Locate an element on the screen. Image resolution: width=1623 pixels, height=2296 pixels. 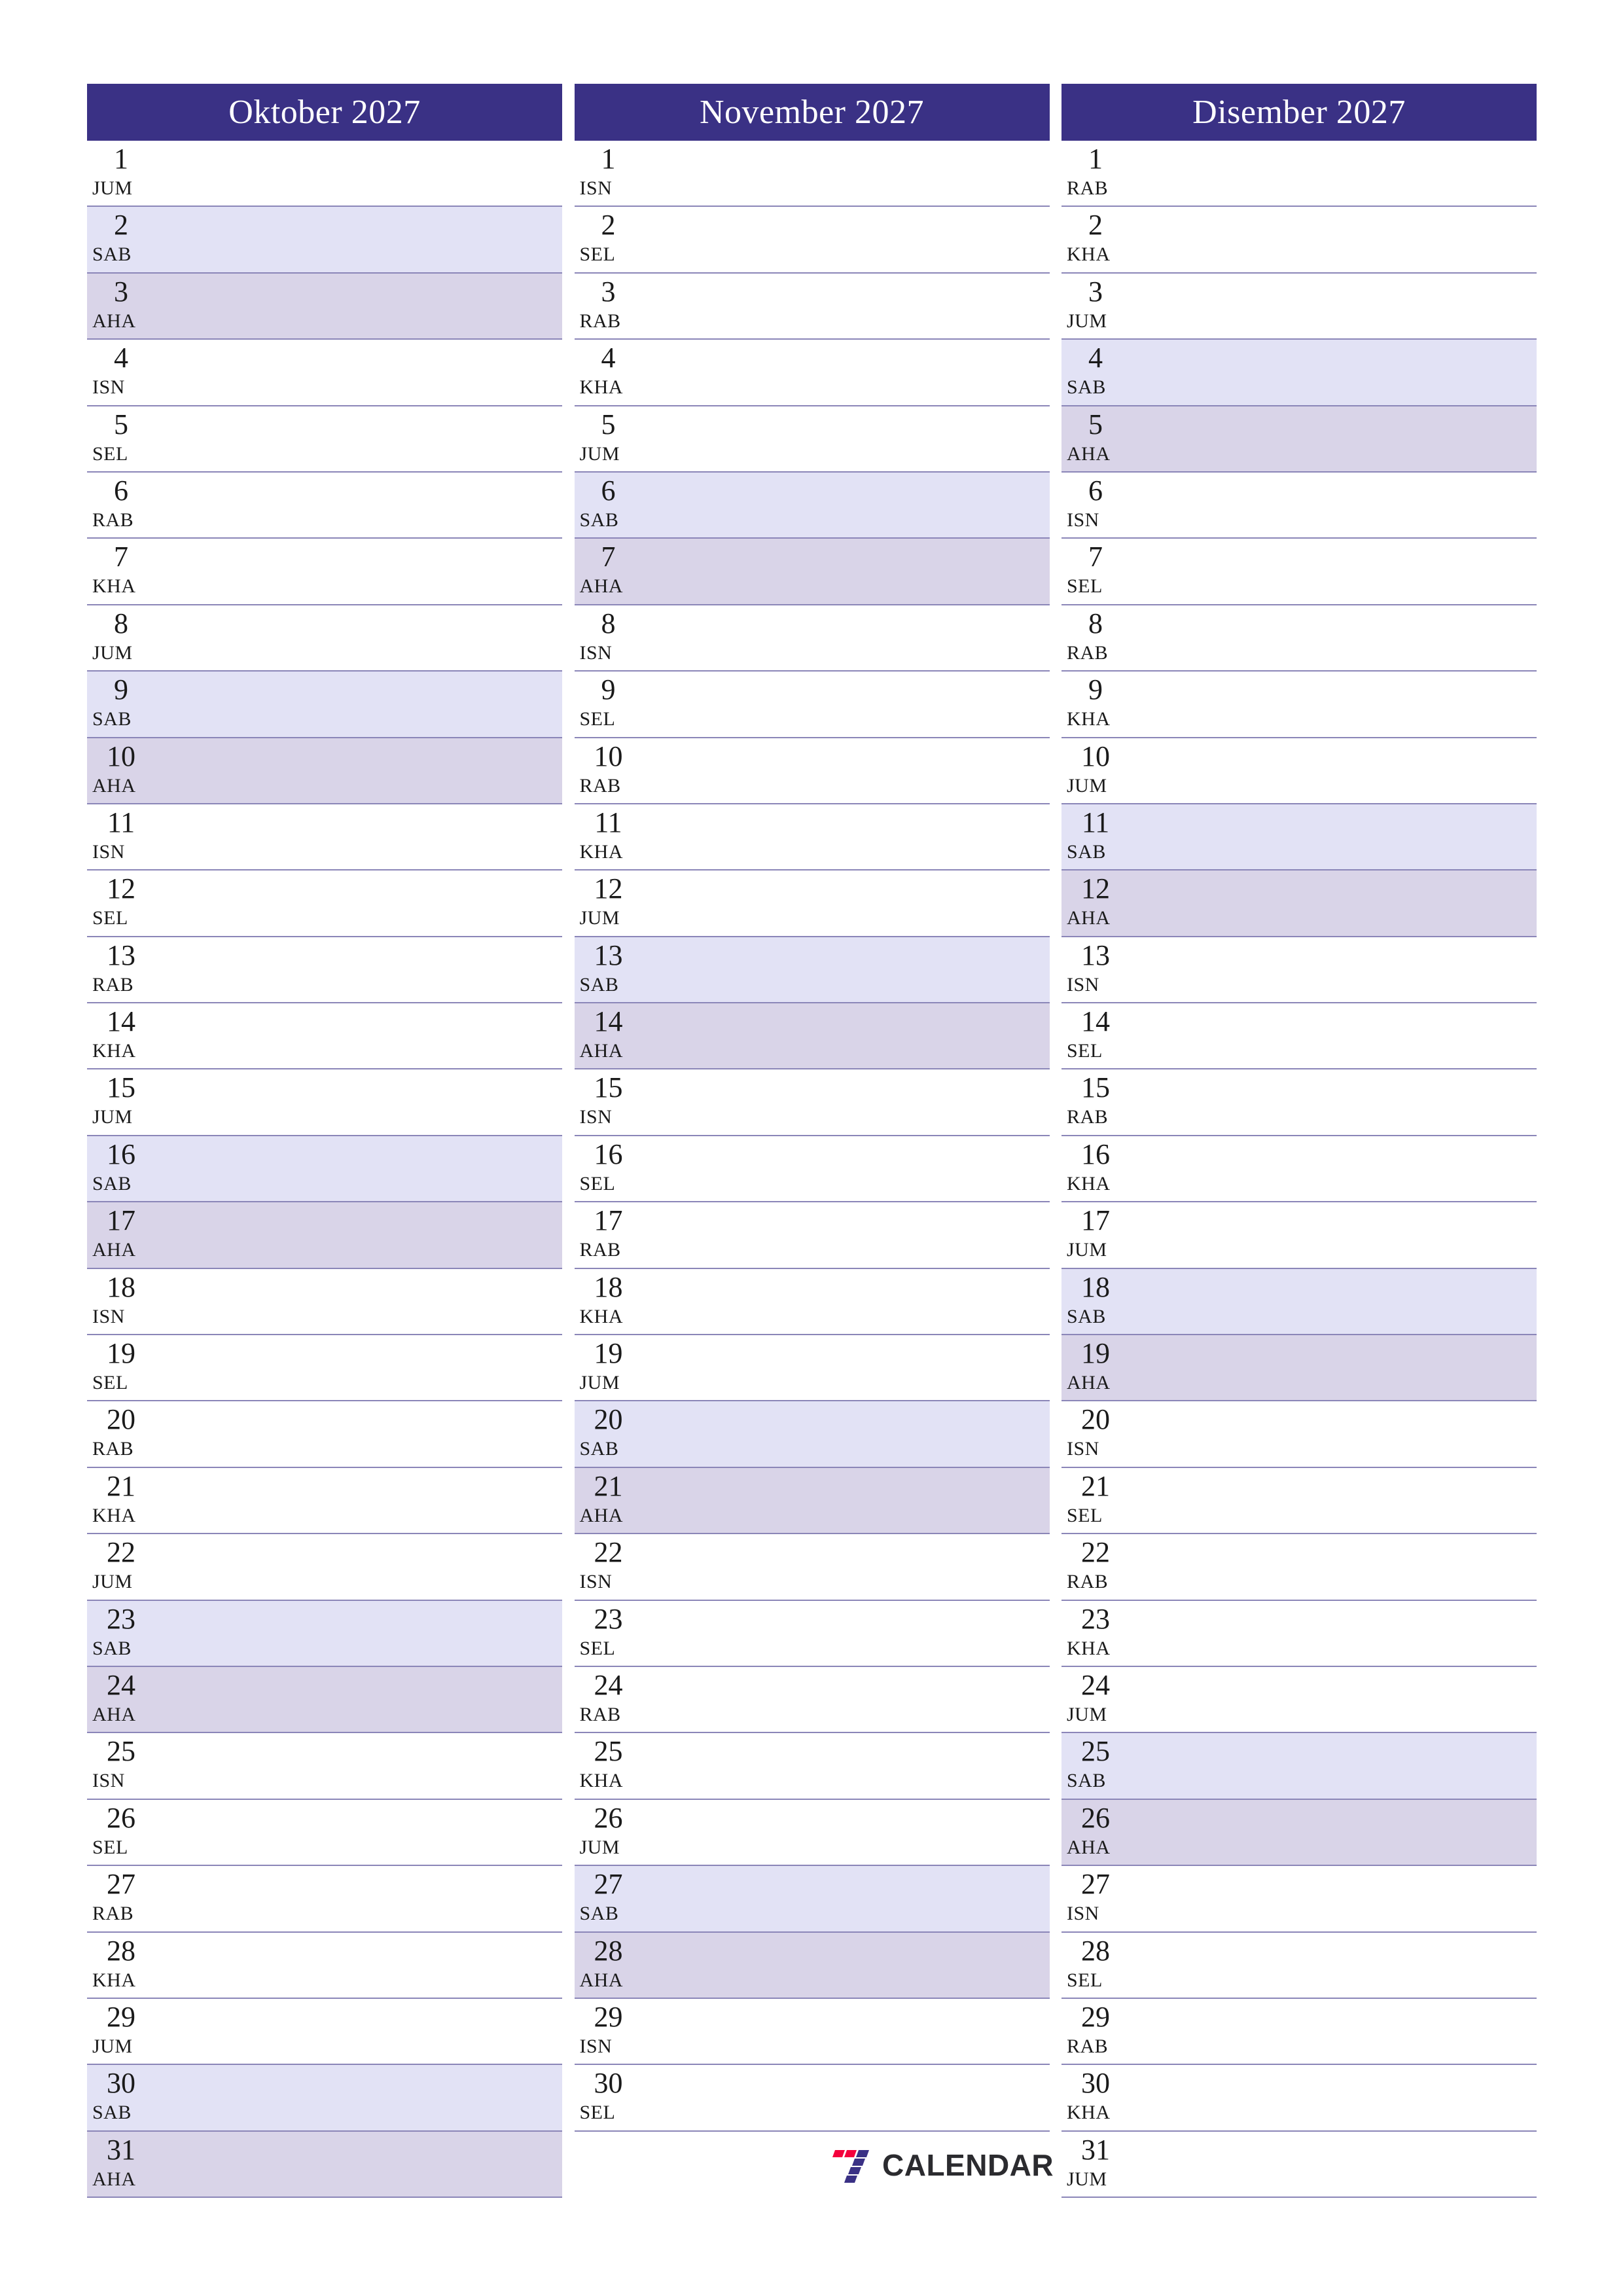
day-row: 20 RAB is located at coordinates (324, 1434).